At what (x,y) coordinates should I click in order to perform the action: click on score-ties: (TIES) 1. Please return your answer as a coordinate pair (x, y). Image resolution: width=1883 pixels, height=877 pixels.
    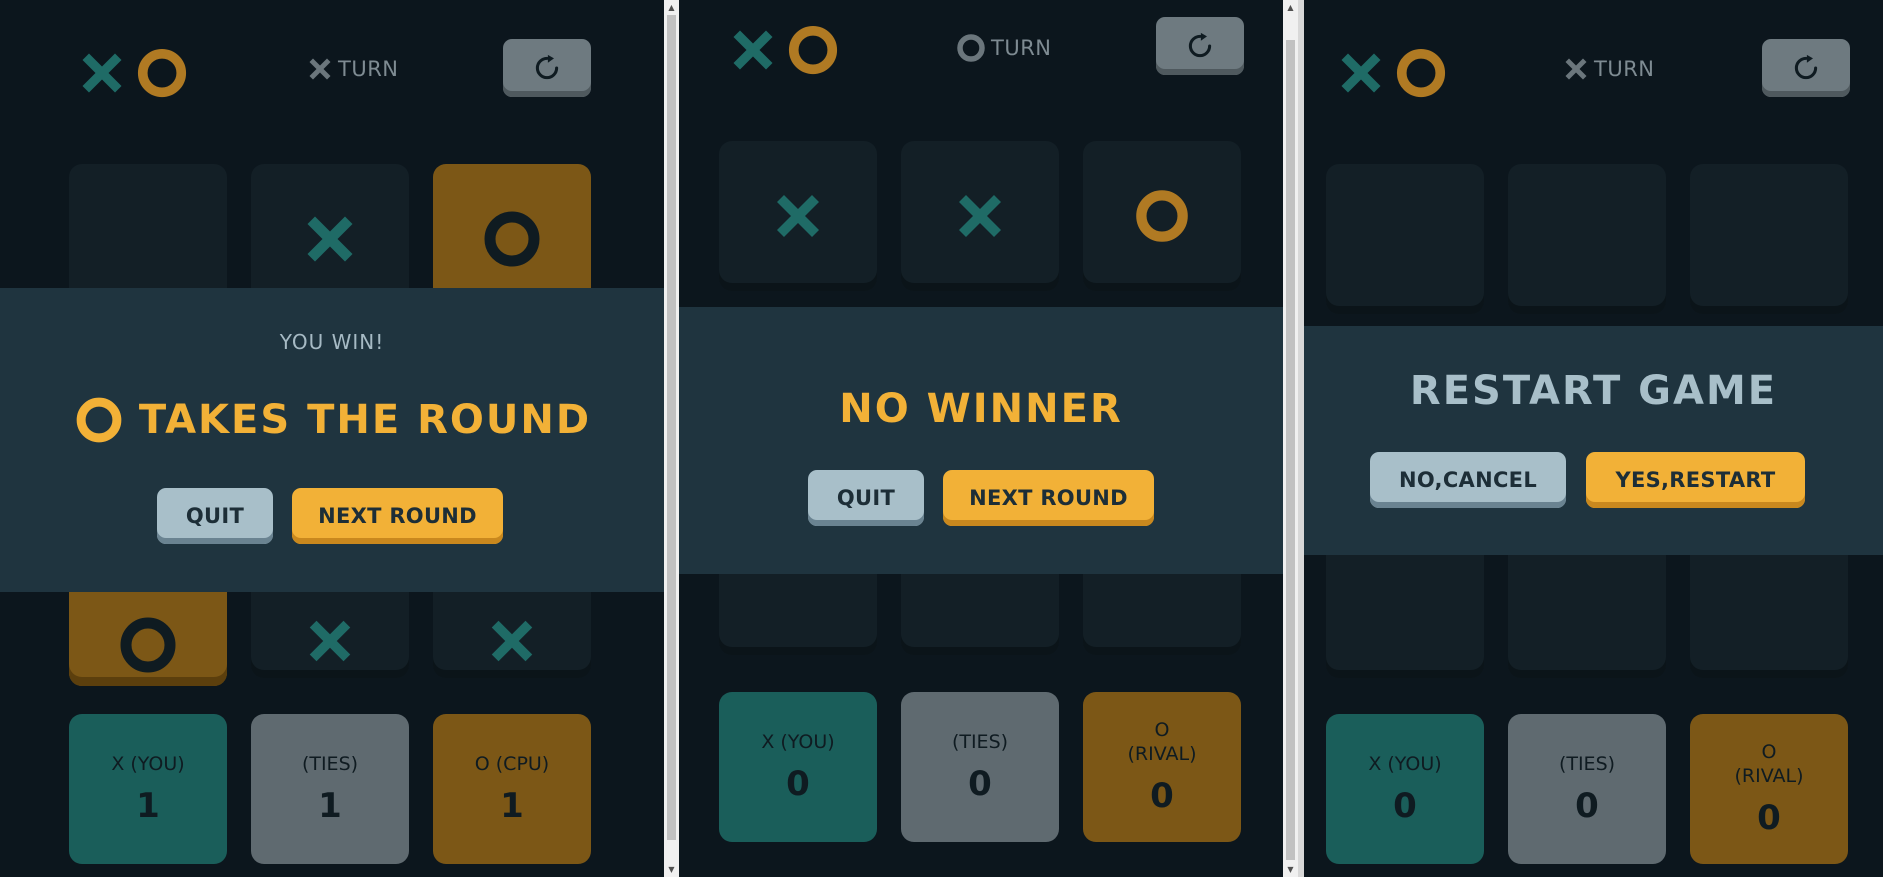
    Looking at the image, I should click on (330, 789).